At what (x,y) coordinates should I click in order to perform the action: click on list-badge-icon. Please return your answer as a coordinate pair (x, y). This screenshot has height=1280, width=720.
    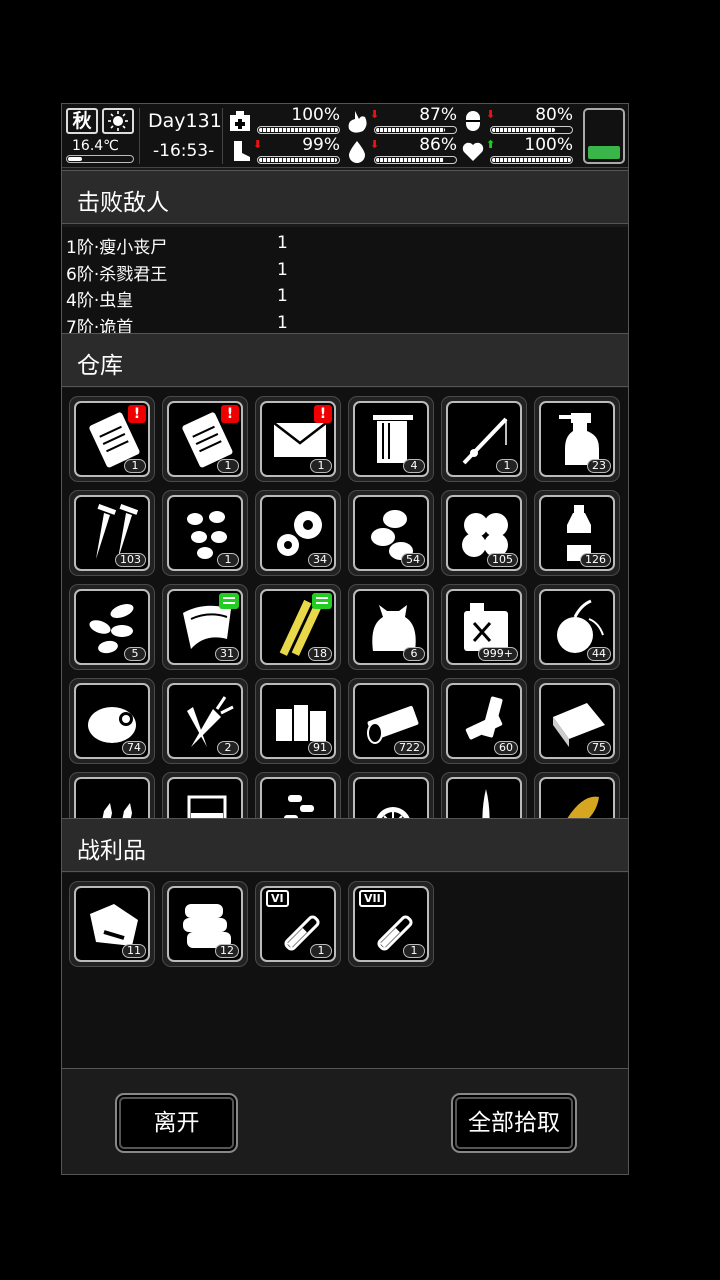
    Looking at the image, I should click on (322, 601).